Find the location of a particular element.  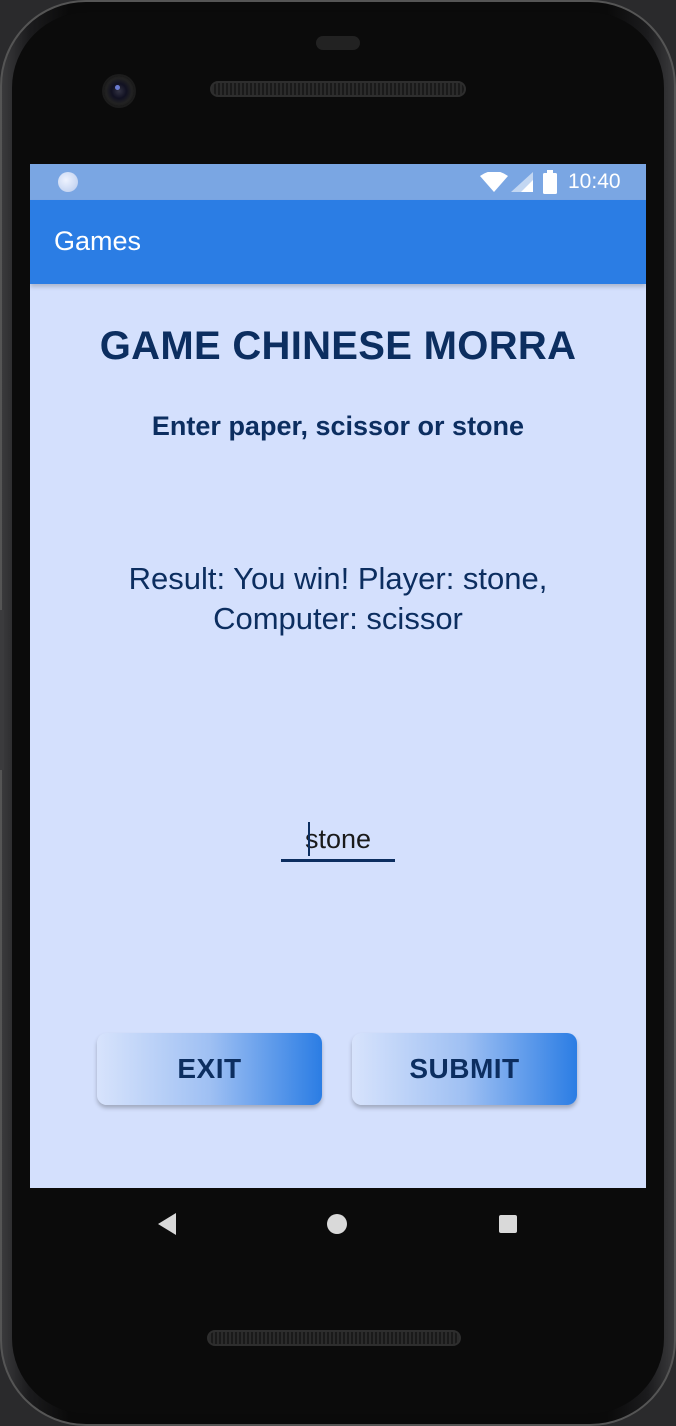

submit-button: SUBMIT is located at coordinates (464, 1069).